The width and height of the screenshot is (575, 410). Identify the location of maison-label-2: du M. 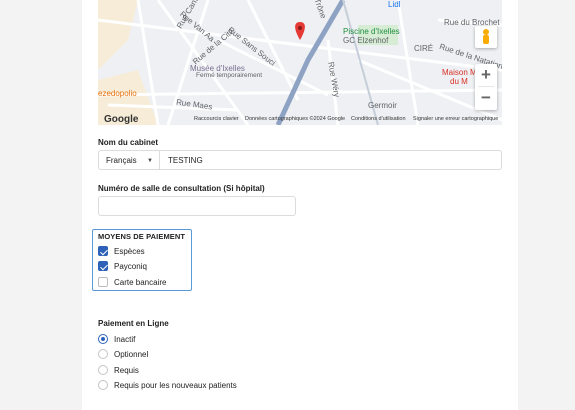
(459, 81).